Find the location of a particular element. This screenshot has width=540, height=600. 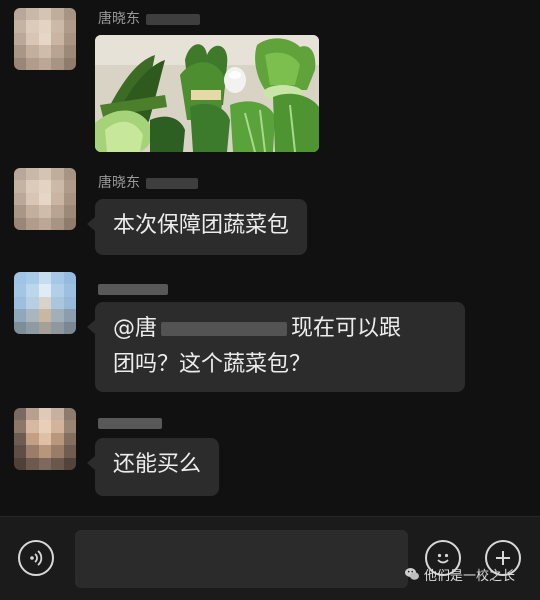

message-bubble: @唐 现在可以跟 团吗？这个蔬菜包？ is located at coordinates (276, 347).